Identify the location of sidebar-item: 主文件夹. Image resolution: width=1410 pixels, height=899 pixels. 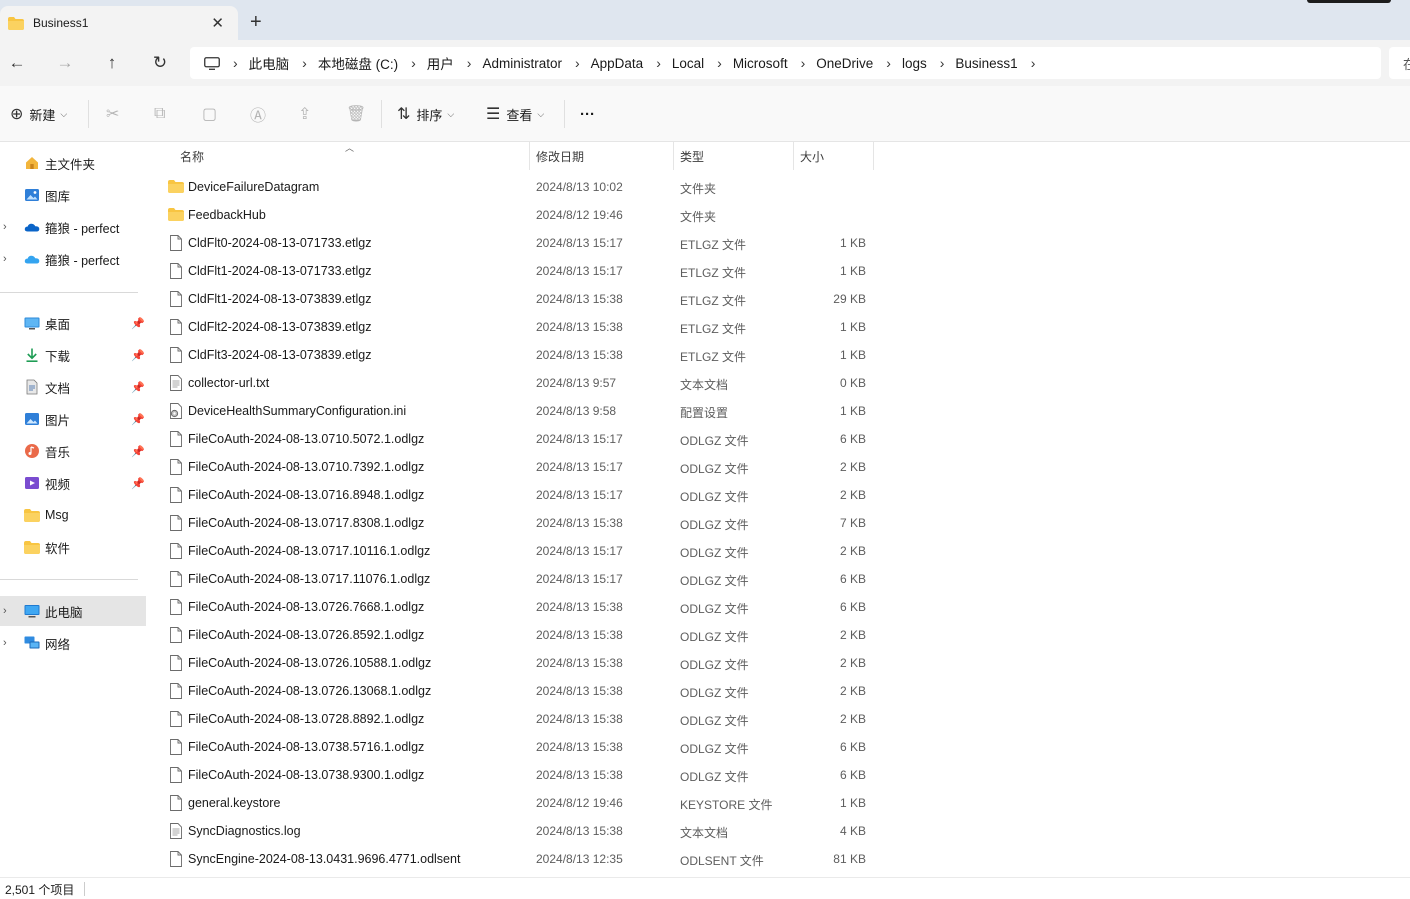
(73, 163).